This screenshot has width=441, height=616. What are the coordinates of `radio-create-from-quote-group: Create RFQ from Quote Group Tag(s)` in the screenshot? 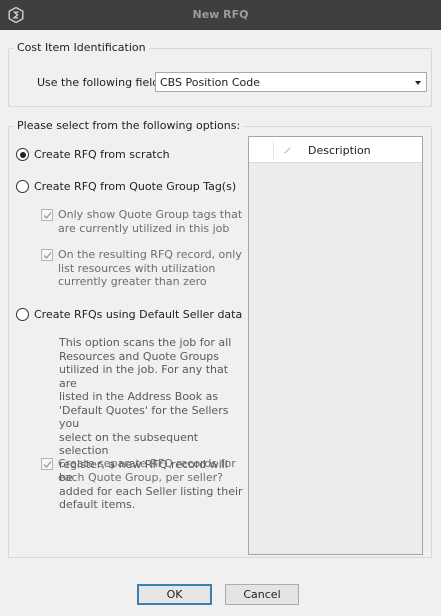 It's located at (126, 186).